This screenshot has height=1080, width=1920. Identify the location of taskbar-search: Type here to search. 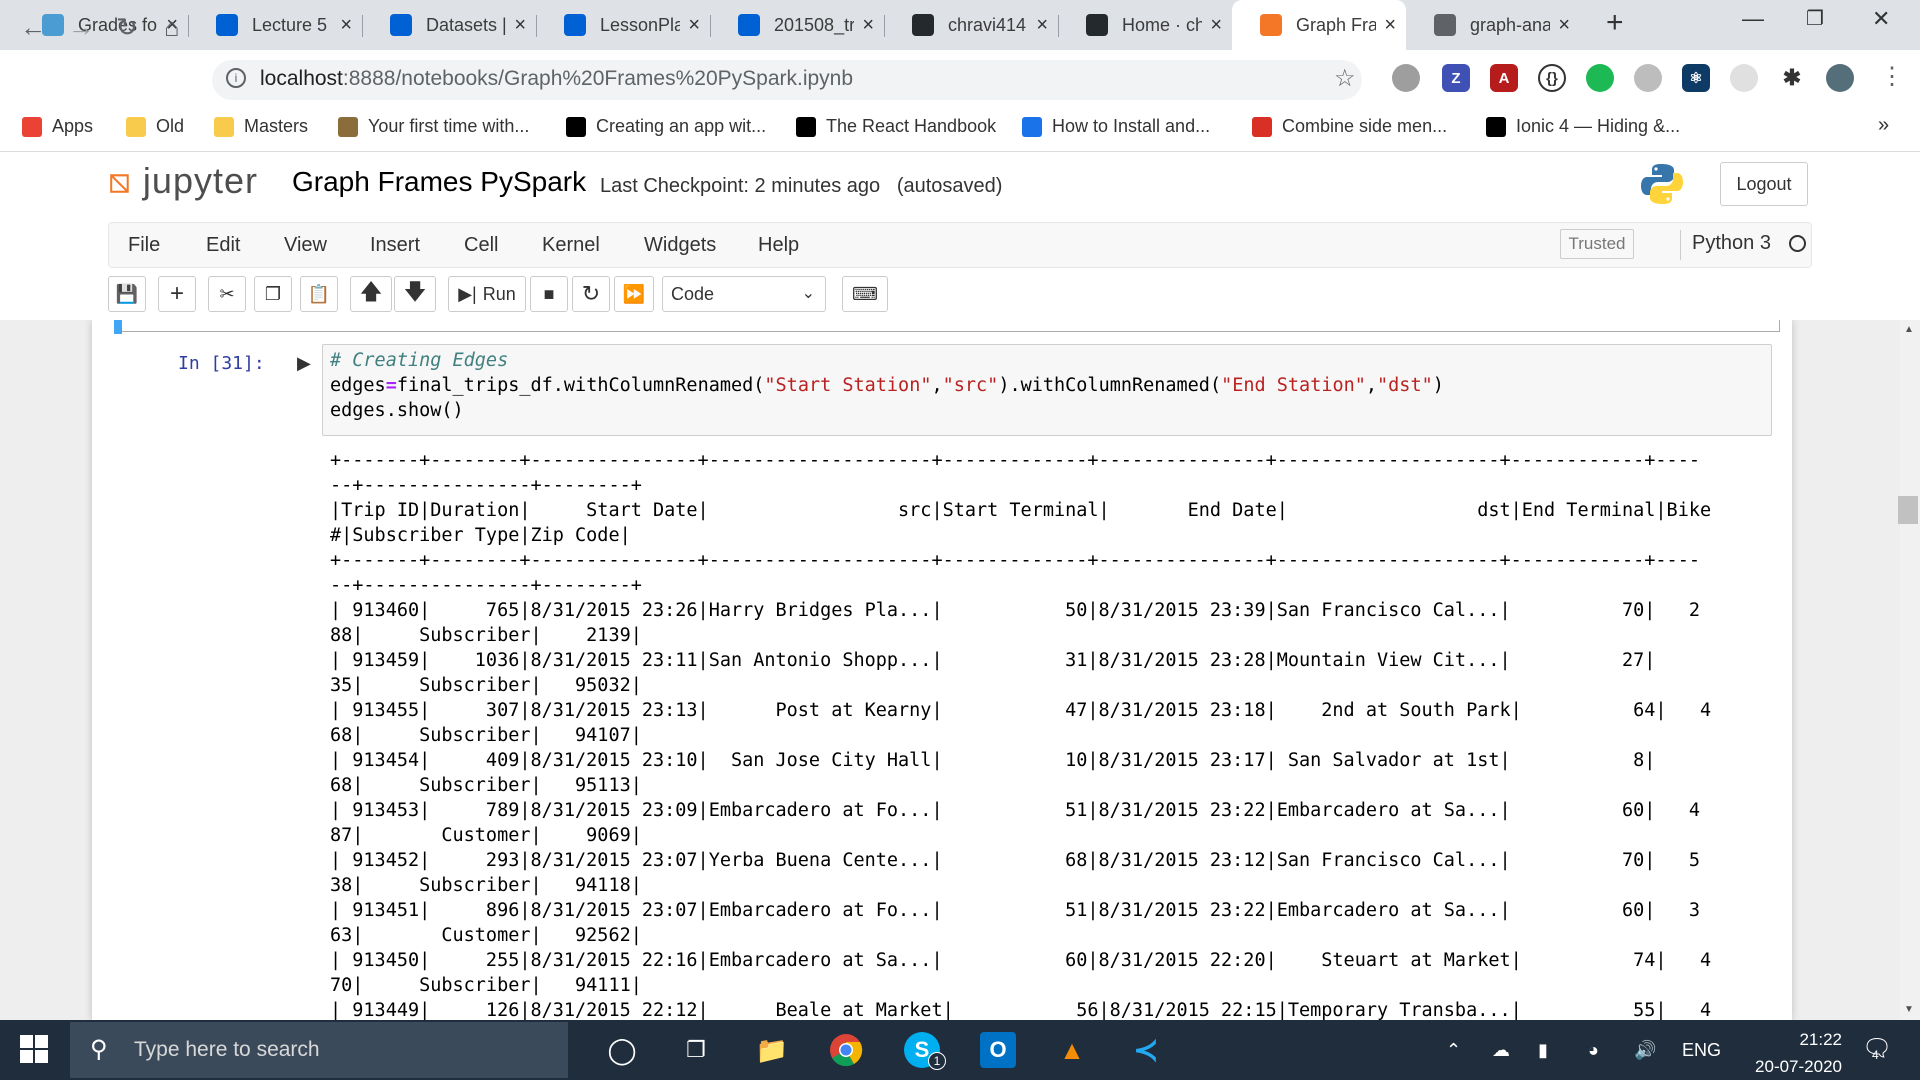
(319, 1050).